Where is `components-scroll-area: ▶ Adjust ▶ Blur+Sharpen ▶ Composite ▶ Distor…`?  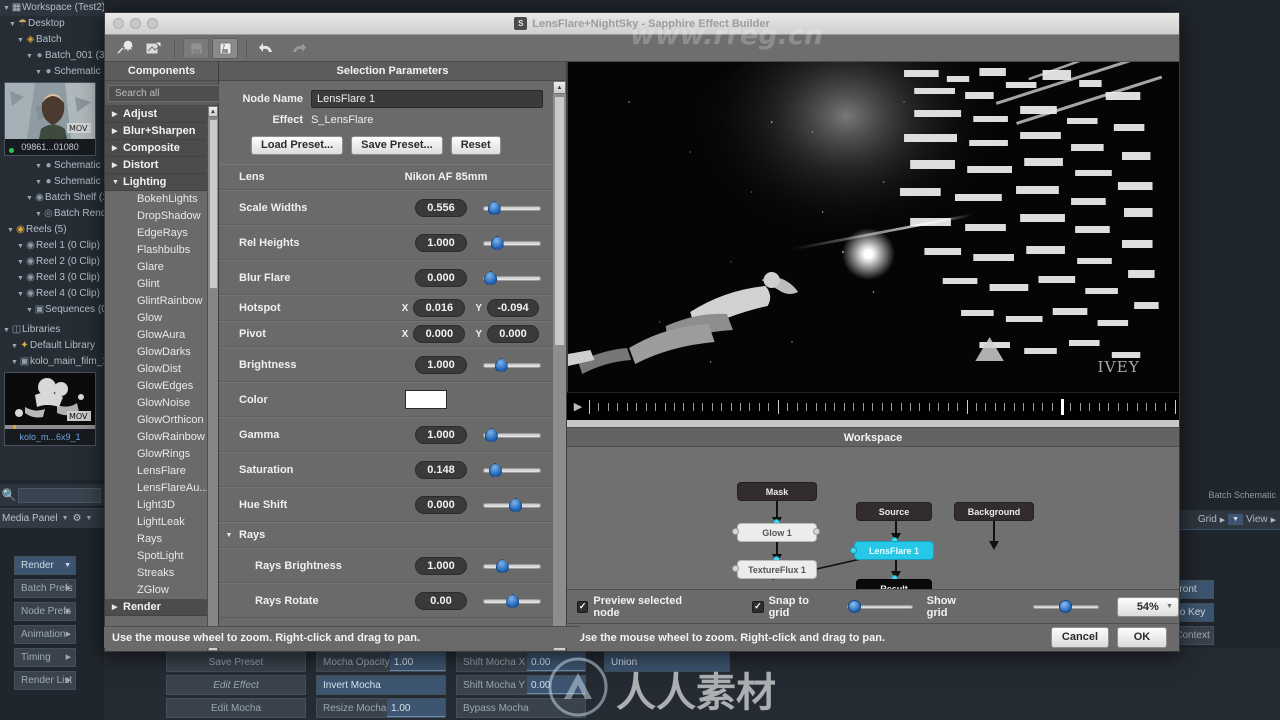
components-scroll-area: ▶ Adjust ▶ Blur+Sharpen ▶ Composite ▶ Distor… is located at coordinates (156, 378).